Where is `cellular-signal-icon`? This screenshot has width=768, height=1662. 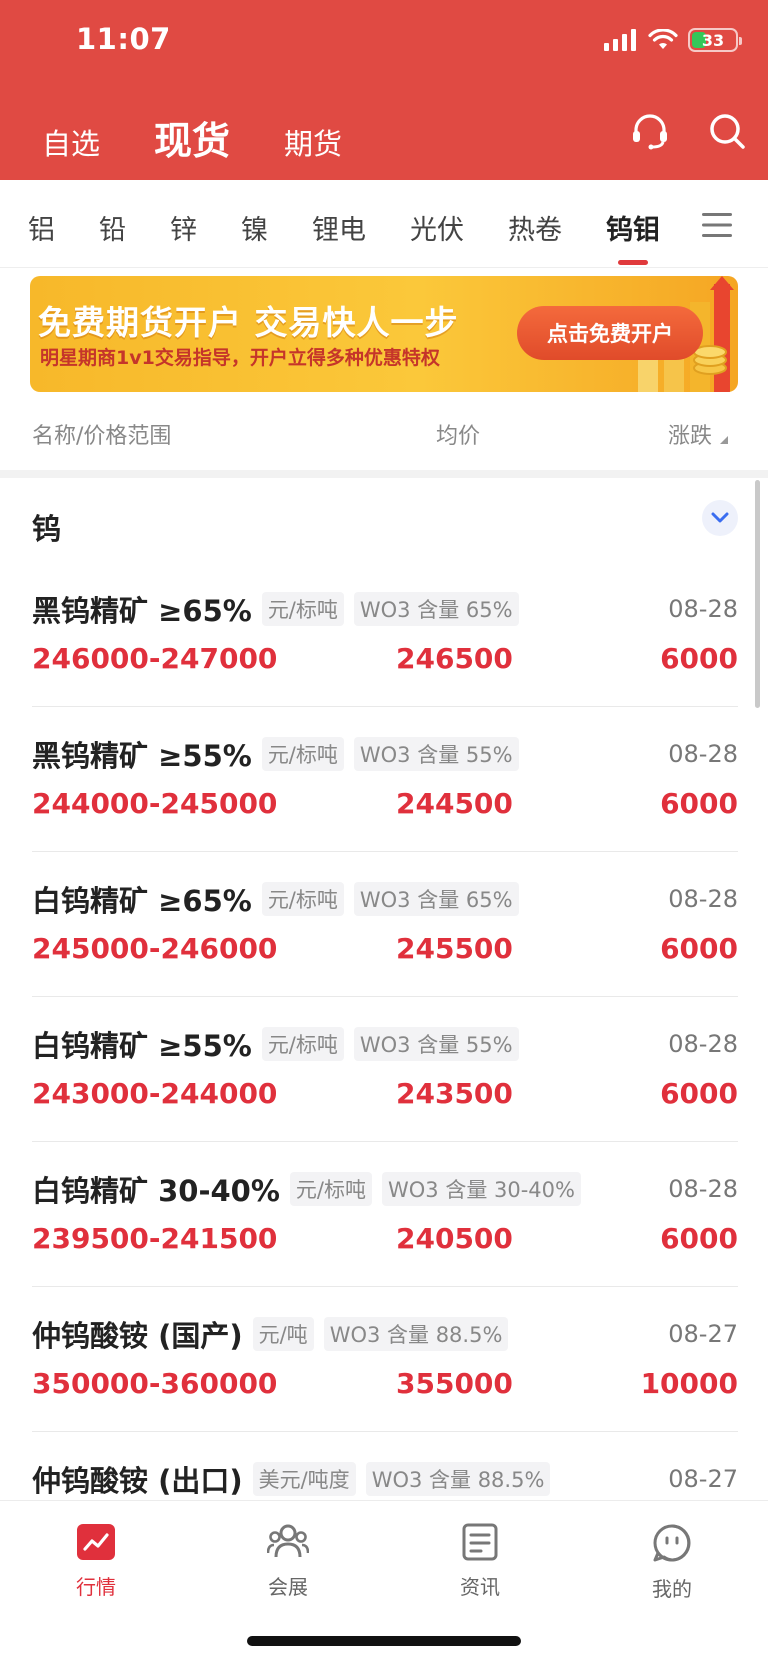 cellular-signal-icon is located at coordinates (620, 40).